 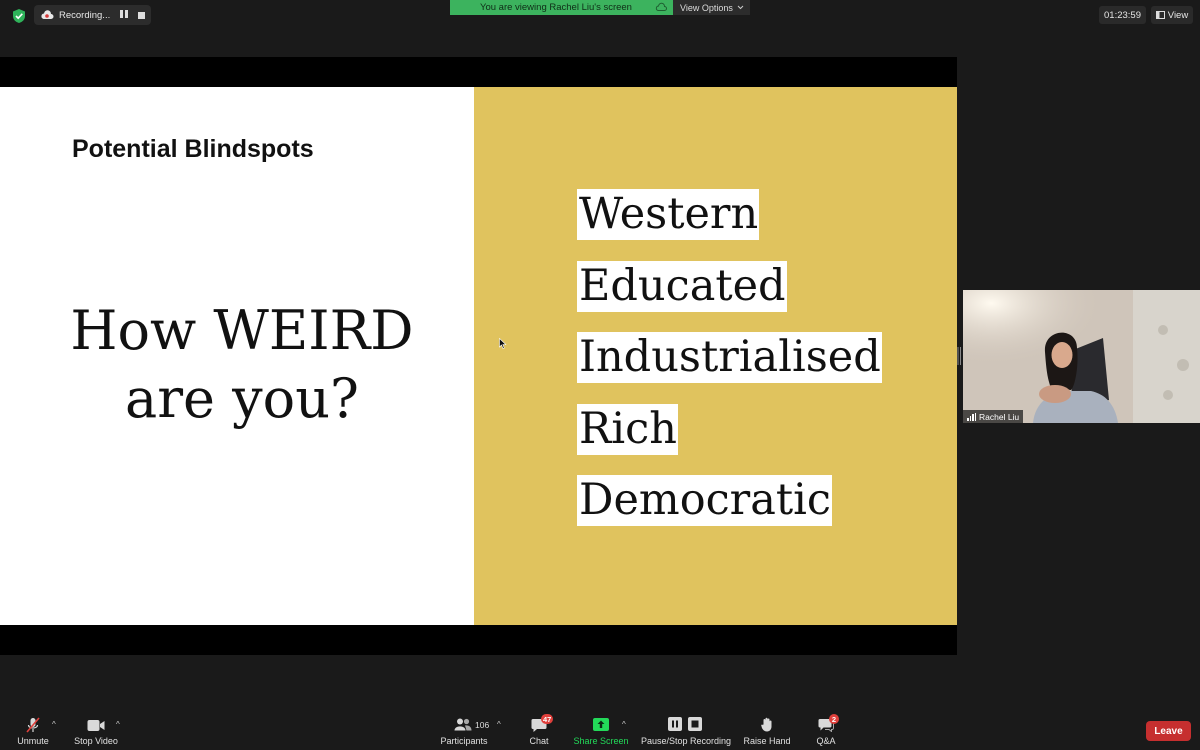 What do you see at coordinates (682, 286) in the screenshot?
I see `weird-item-educated: Educated` at bounding box center [682, 286].